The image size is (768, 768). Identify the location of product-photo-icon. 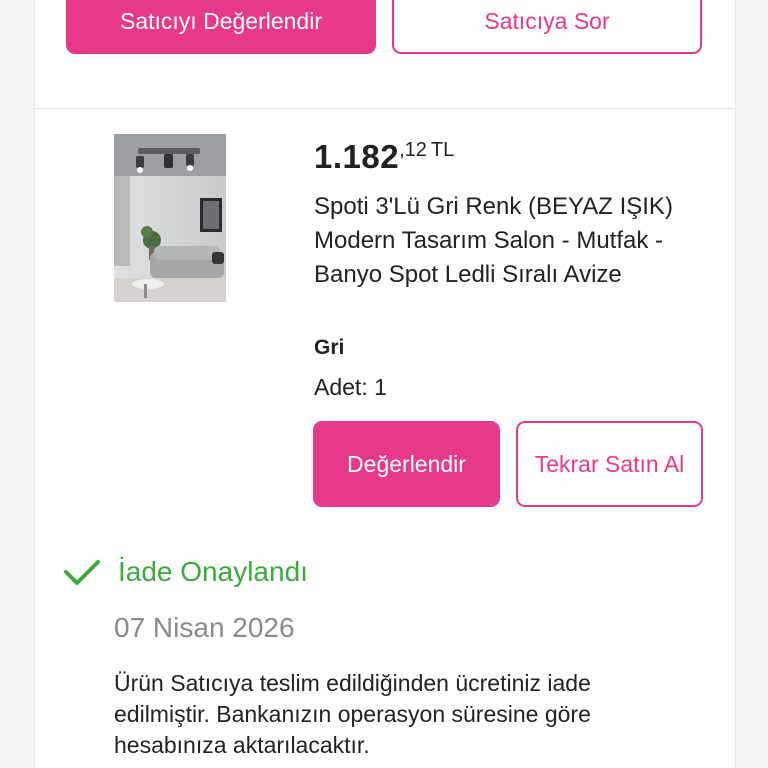
(170, 218).